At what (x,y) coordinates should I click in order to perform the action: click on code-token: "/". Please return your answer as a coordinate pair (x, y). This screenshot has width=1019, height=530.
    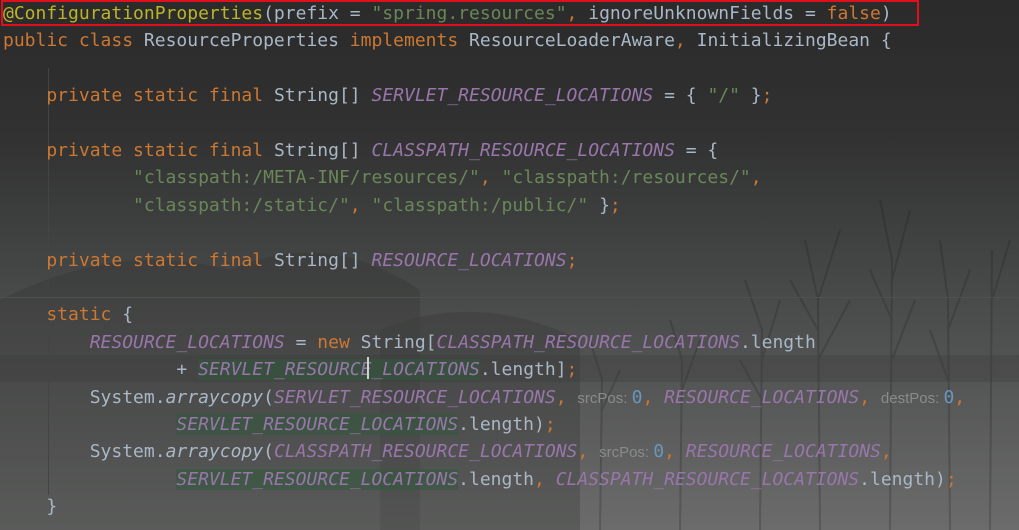
    Looking at the image, I should click on (723, 96).